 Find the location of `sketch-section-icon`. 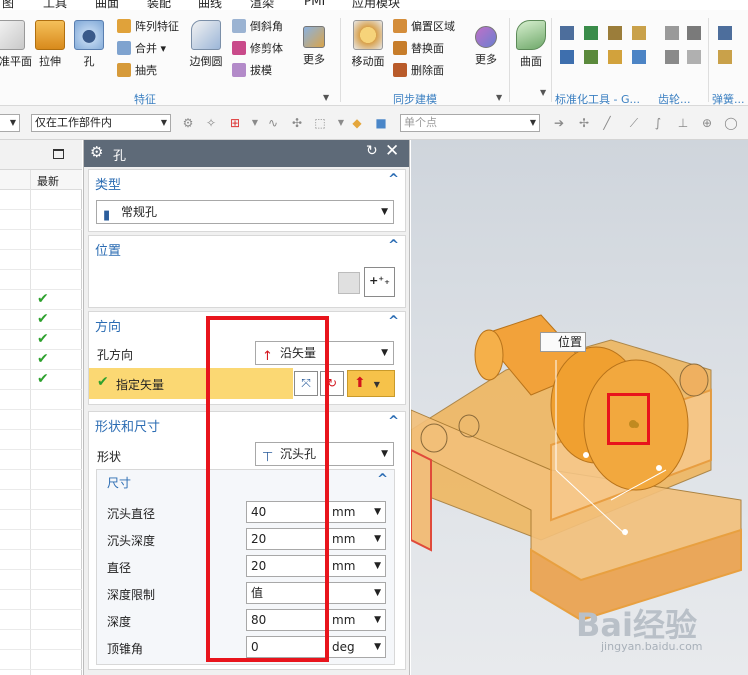

sketch-section-icon is located at coordinates (349, 283).